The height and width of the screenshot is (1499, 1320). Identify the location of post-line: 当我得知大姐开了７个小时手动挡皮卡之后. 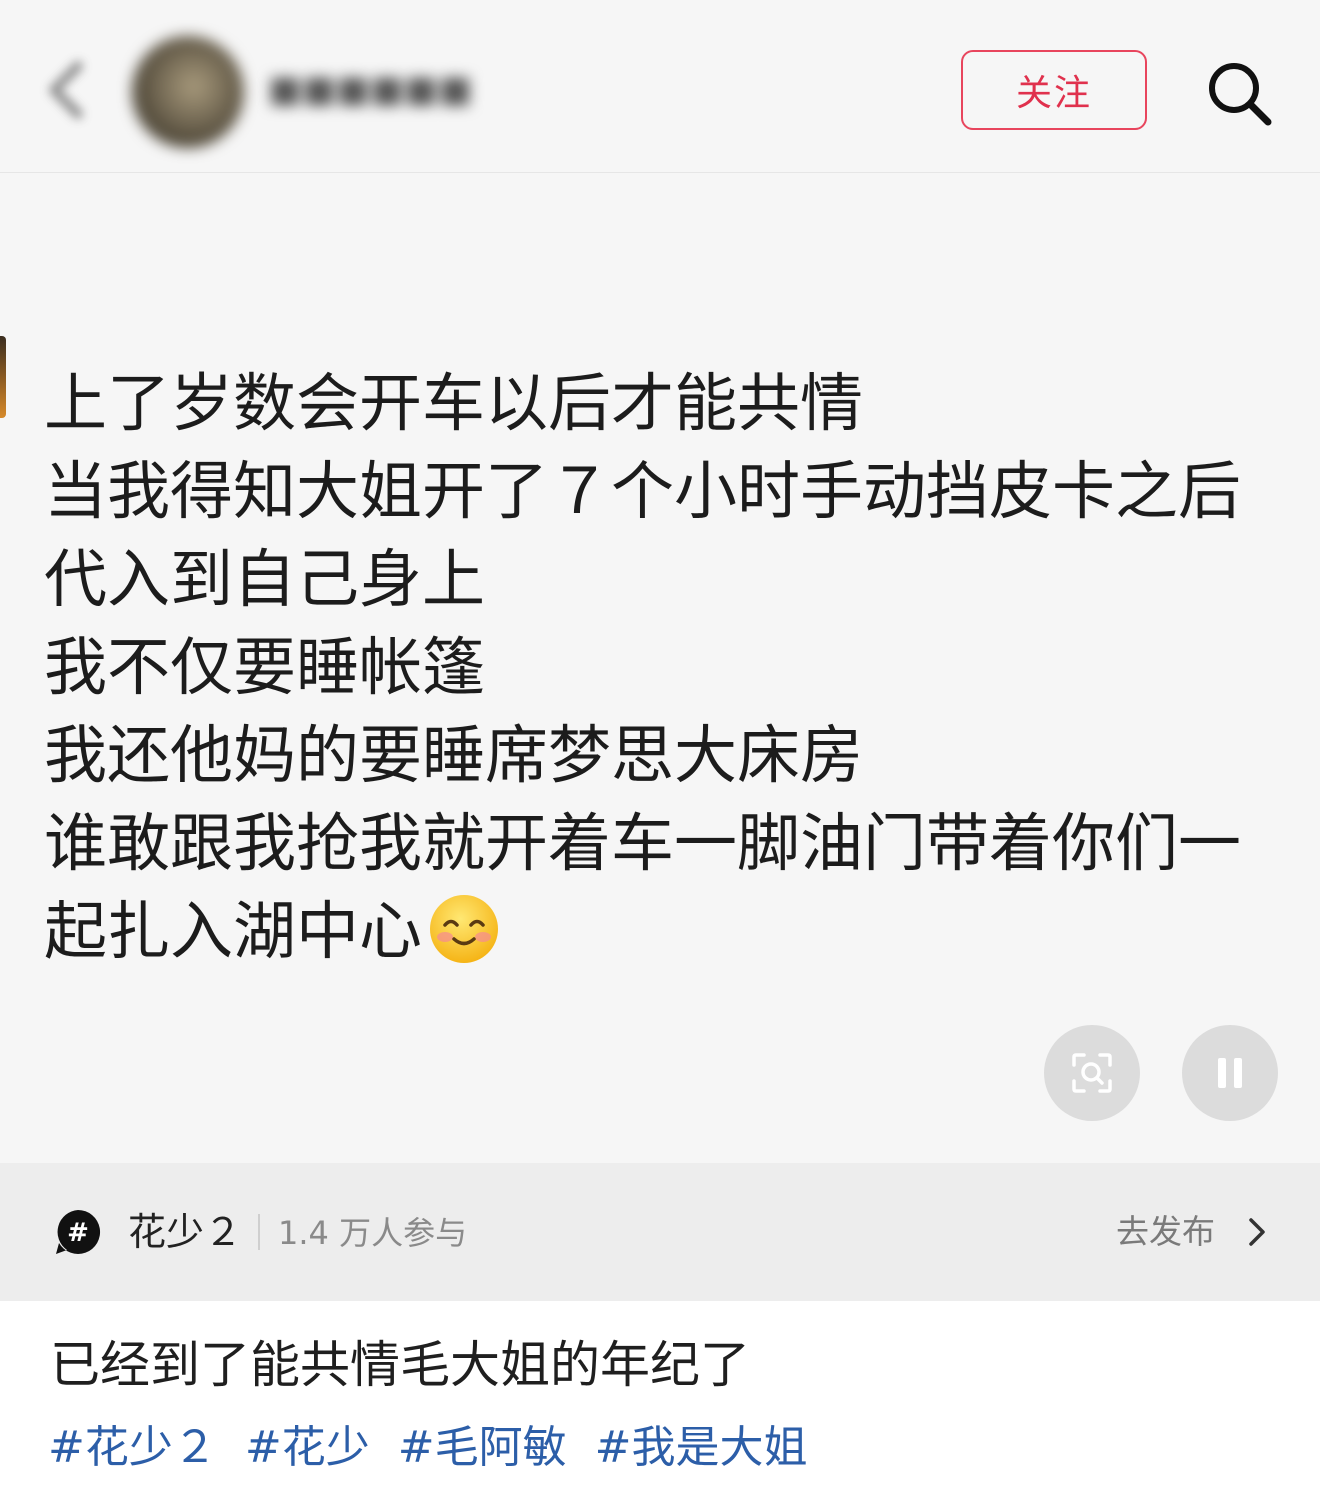
(642, 491).